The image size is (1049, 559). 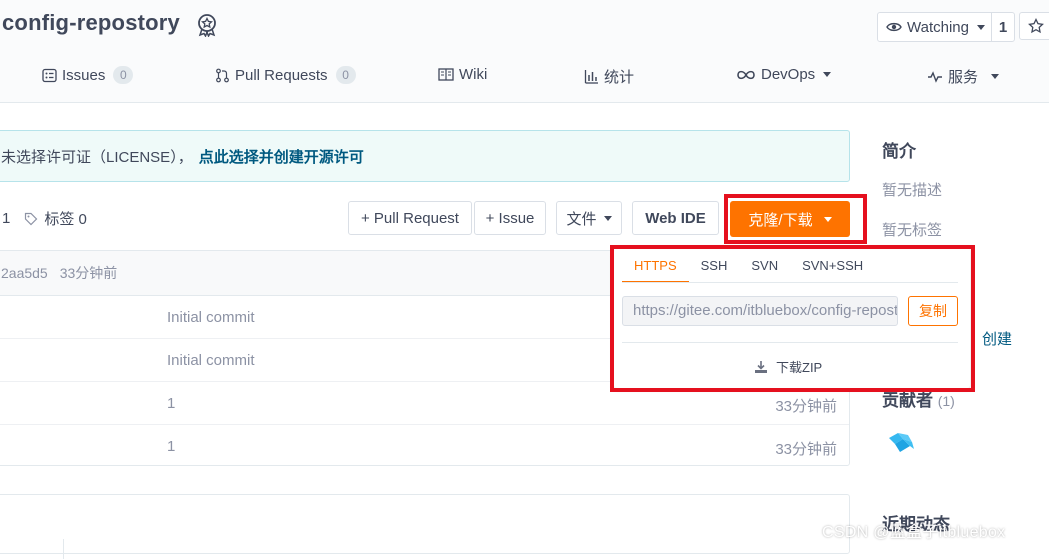 I want to click on tab-pull-requests: Pull Requests 0, so click(x=285, y=75).